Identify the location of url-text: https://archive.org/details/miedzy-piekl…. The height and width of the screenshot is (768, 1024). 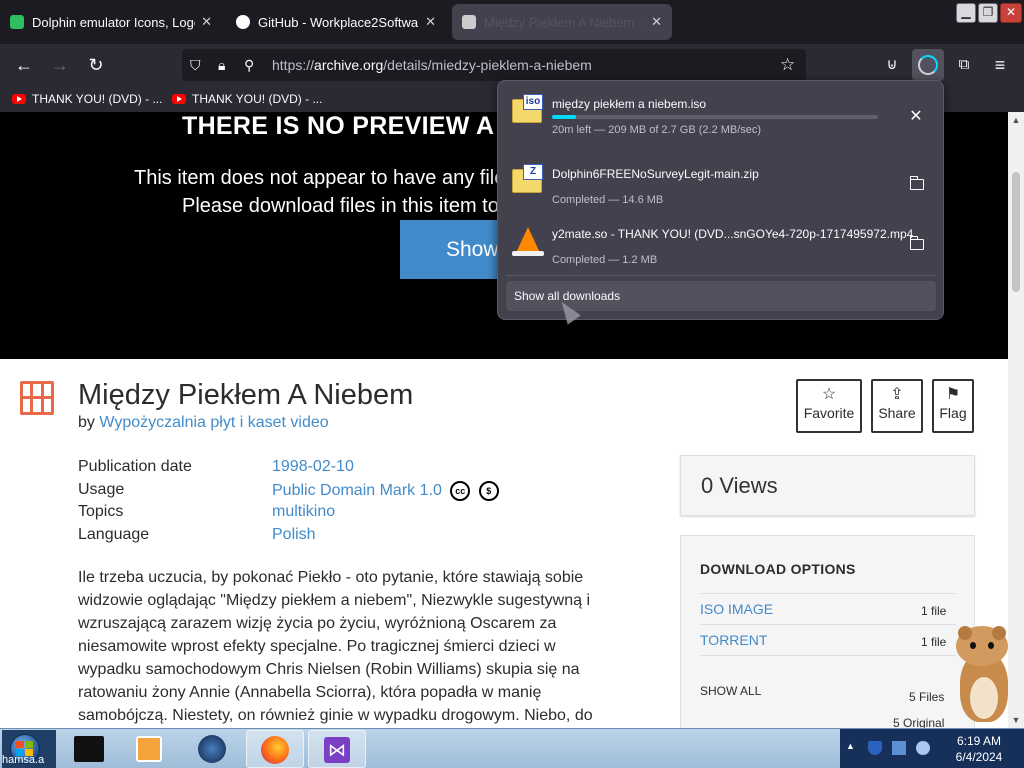
(432, 65).